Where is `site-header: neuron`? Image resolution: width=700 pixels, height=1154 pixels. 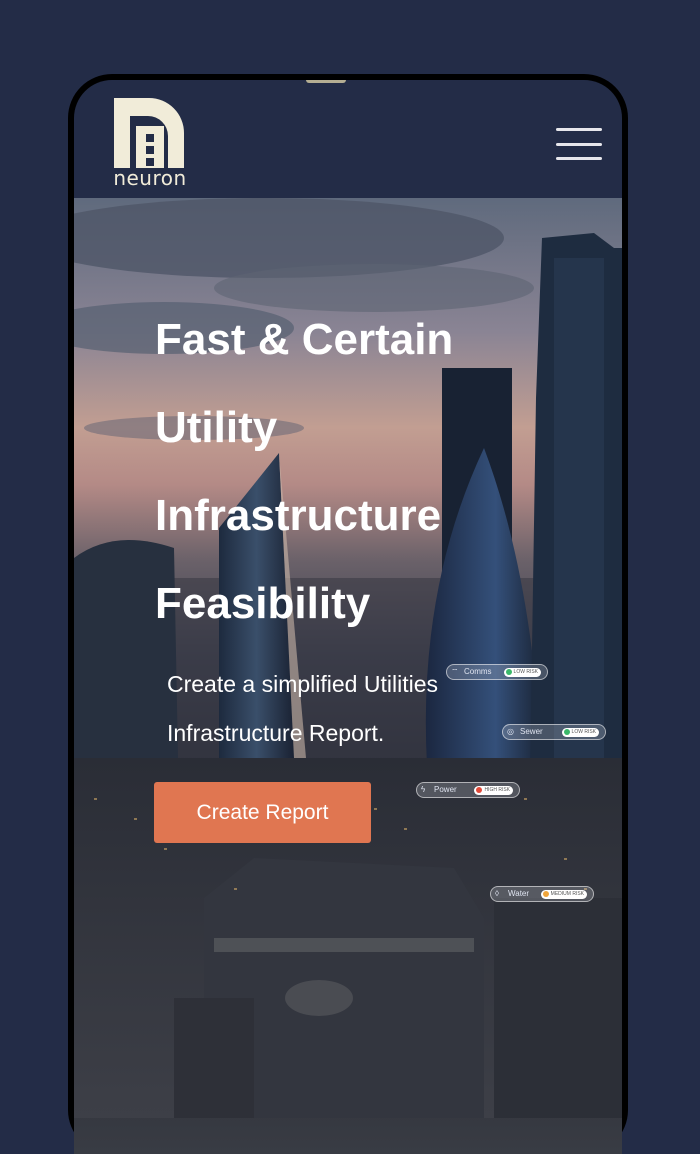 site-header: neuron is located at coordinates (348, 139).